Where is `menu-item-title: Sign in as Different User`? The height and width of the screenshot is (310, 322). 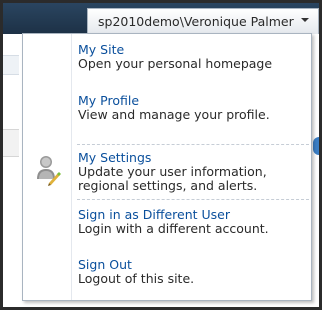 menu-item-title: Sign in as Different User is located at coordinates (154, 214).